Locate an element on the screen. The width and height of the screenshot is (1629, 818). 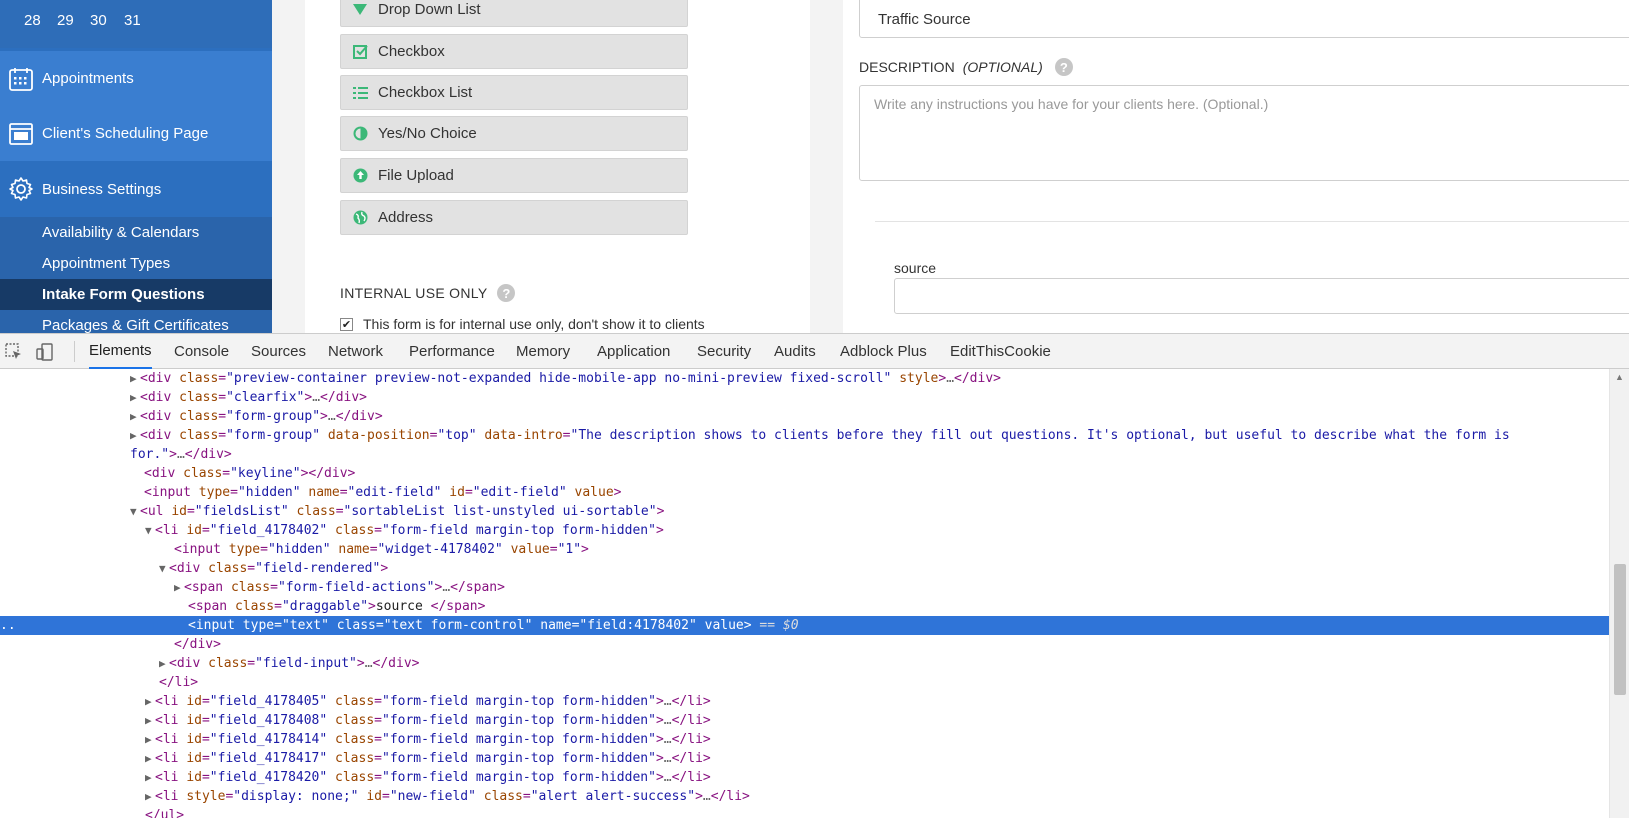
description-optional-label: (OPTIONAL) is located at coordinates (1002, 67).